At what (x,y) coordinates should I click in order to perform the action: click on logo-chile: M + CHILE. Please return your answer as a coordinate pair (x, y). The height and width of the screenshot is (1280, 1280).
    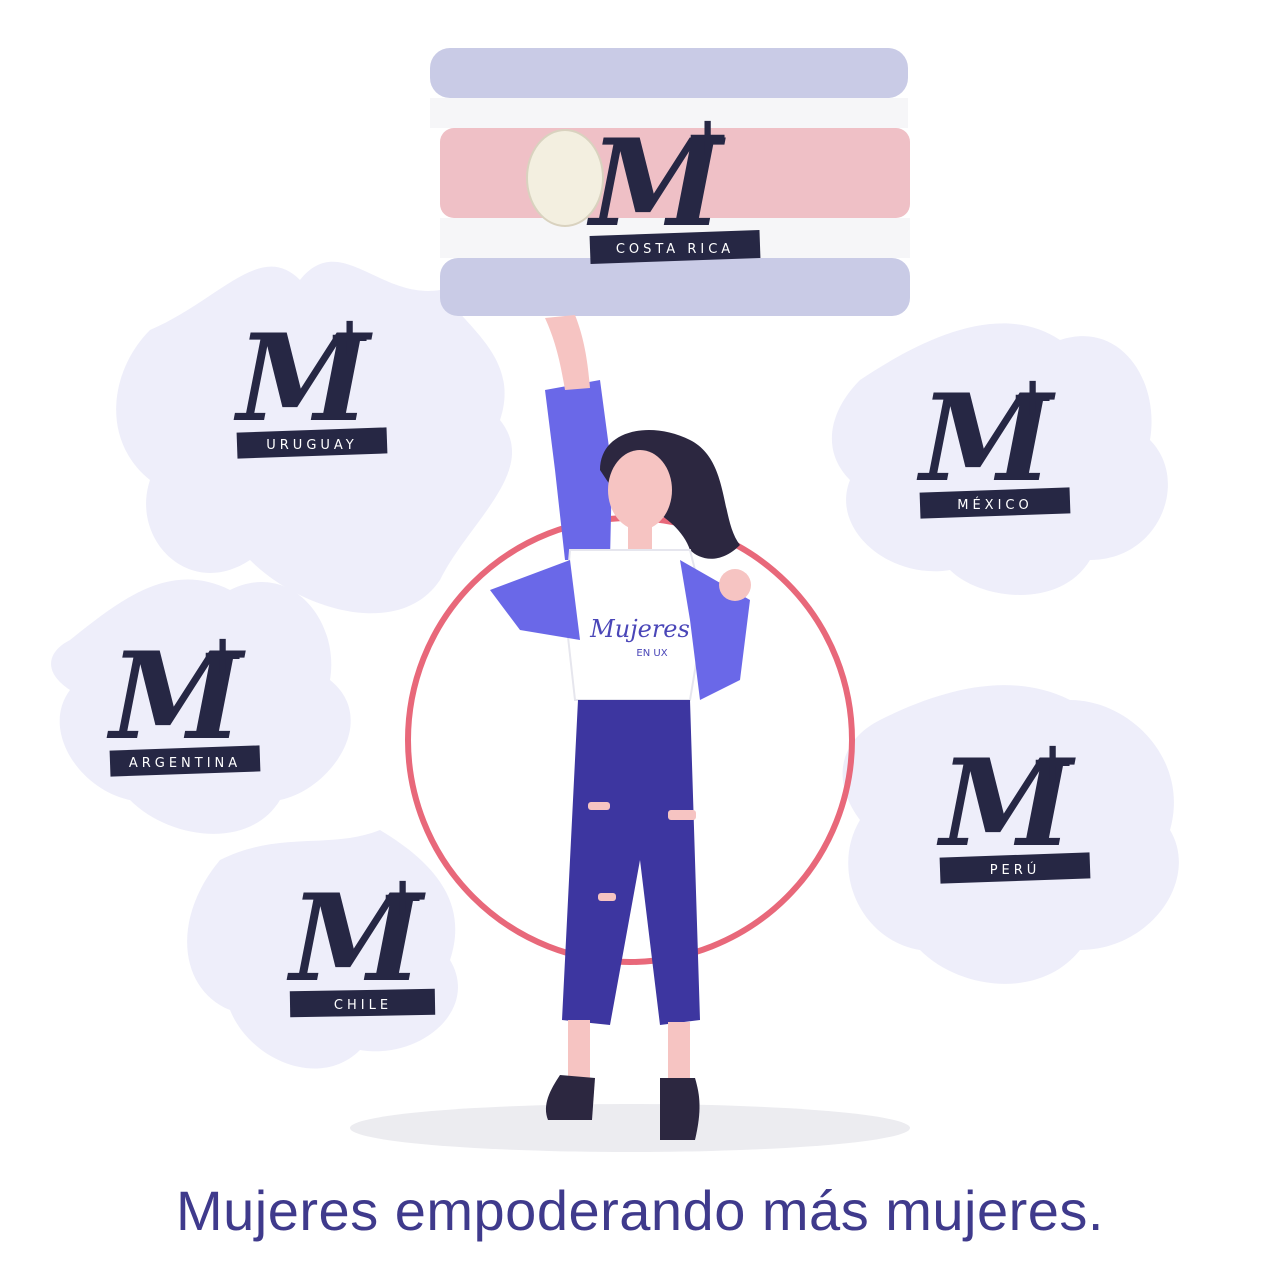
    Looking at the image, I should click on (370, 952).